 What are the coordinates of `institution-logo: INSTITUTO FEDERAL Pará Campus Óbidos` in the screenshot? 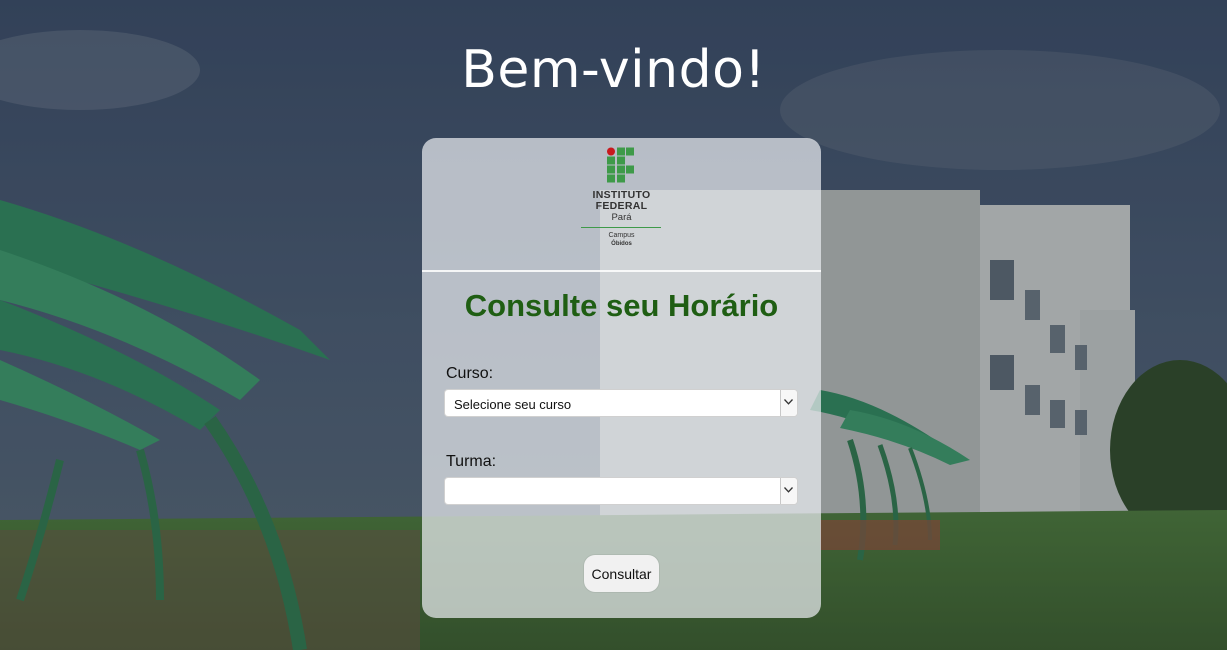 It's located at (621, 204).